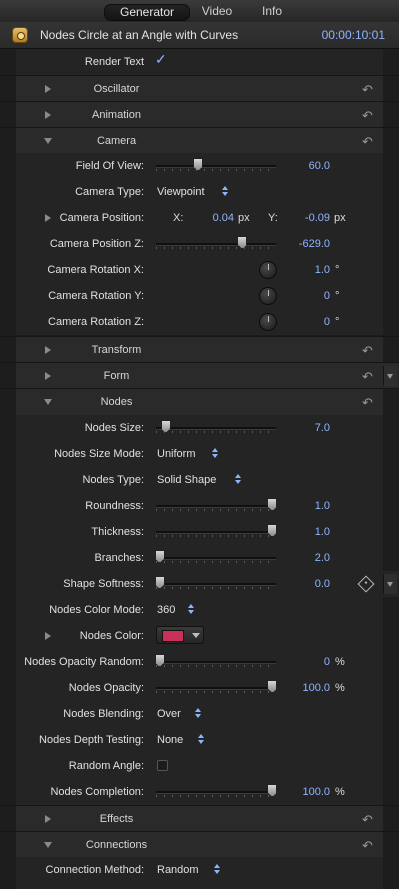  Describe the element at coordinates (305, 166) in the screenshot. I see `field-of-view-value: 60.0` at that location.